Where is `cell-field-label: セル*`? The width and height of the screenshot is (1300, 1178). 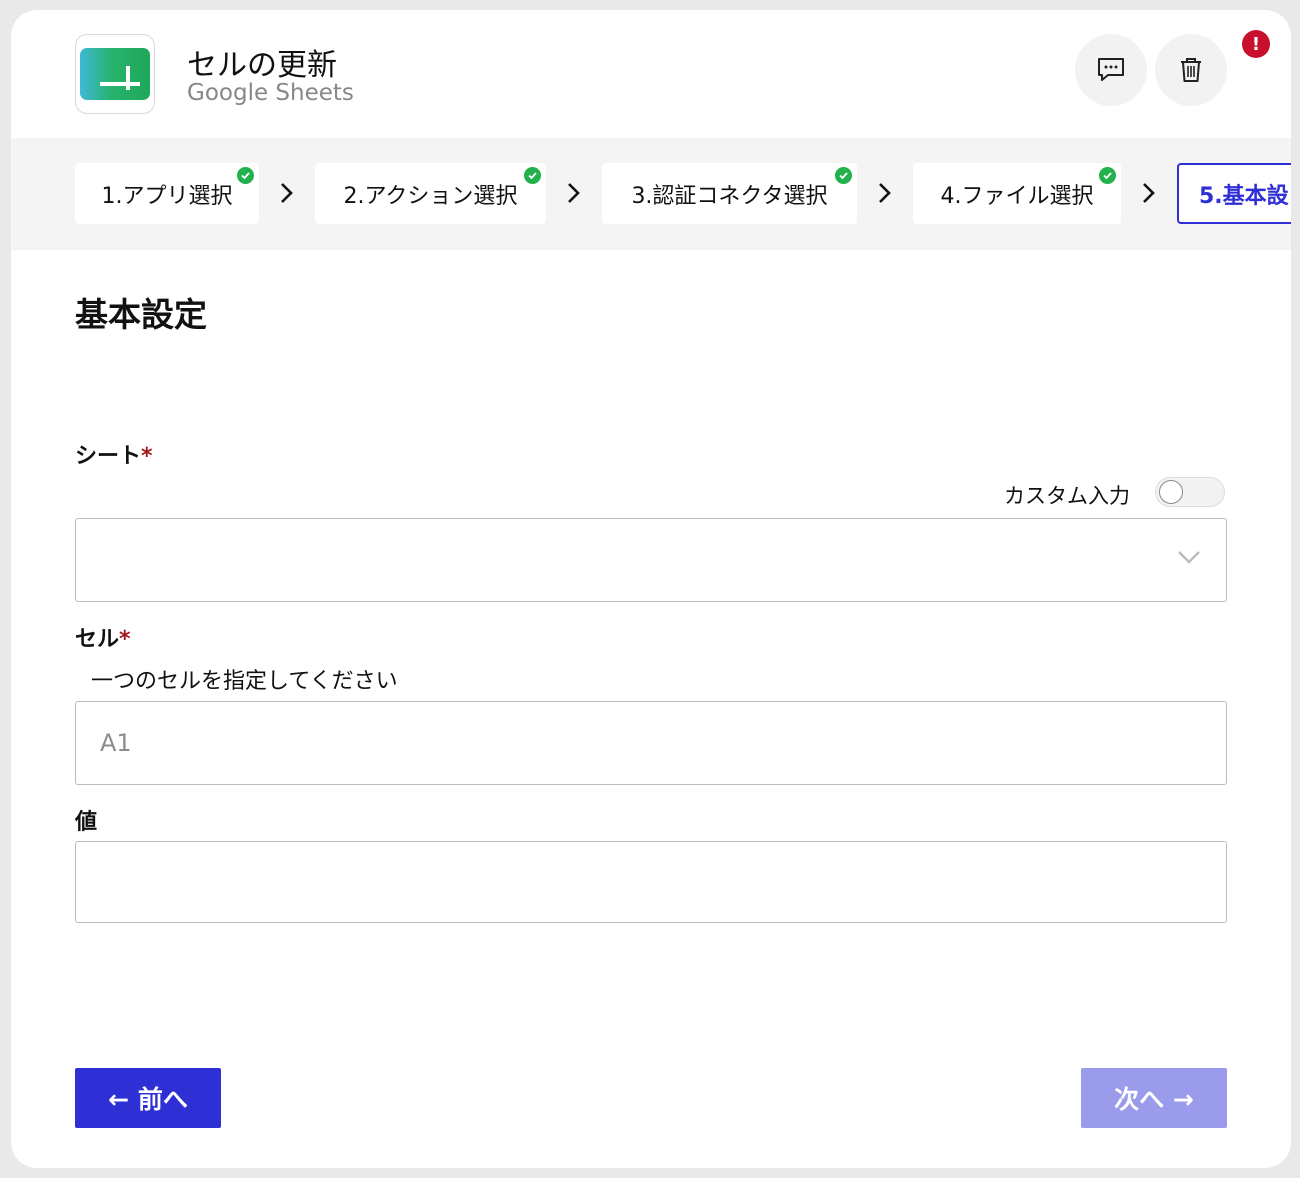
cell-field-label: セル* is located at coordinates (103, 637).